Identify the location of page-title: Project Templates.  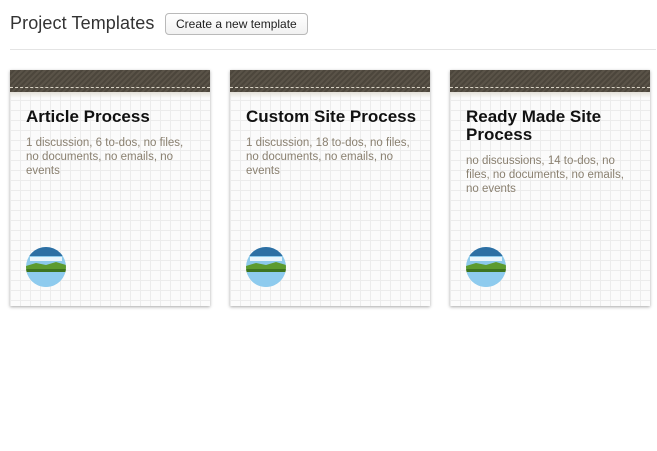
(82, 23).